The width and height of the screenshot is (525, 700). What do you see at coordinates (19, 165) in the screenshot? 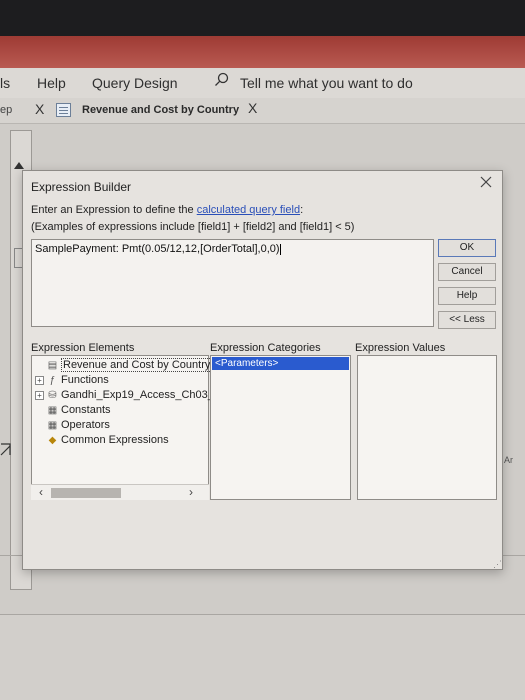
I see `scroll-up-icon` at bounding box center [19, 165].